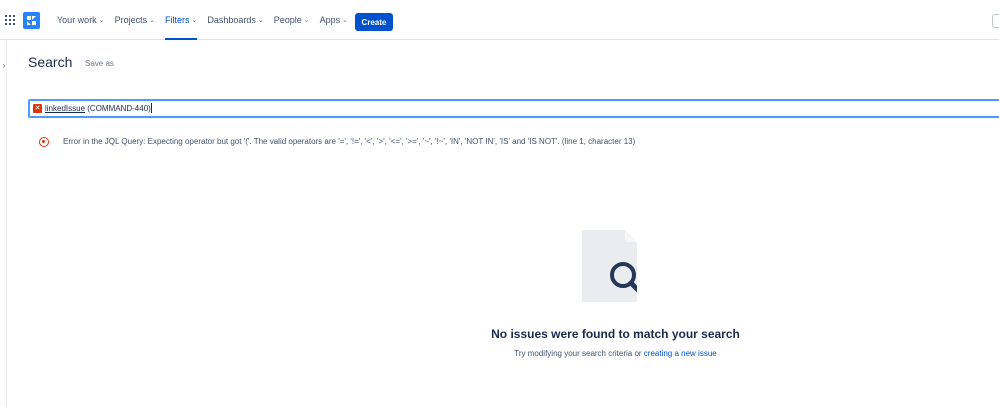  What do you see at coordinates (118, 108) in the screenshot?
I see `jql-arguments: (COMMAND-440)` at bounding box center [118, 108].